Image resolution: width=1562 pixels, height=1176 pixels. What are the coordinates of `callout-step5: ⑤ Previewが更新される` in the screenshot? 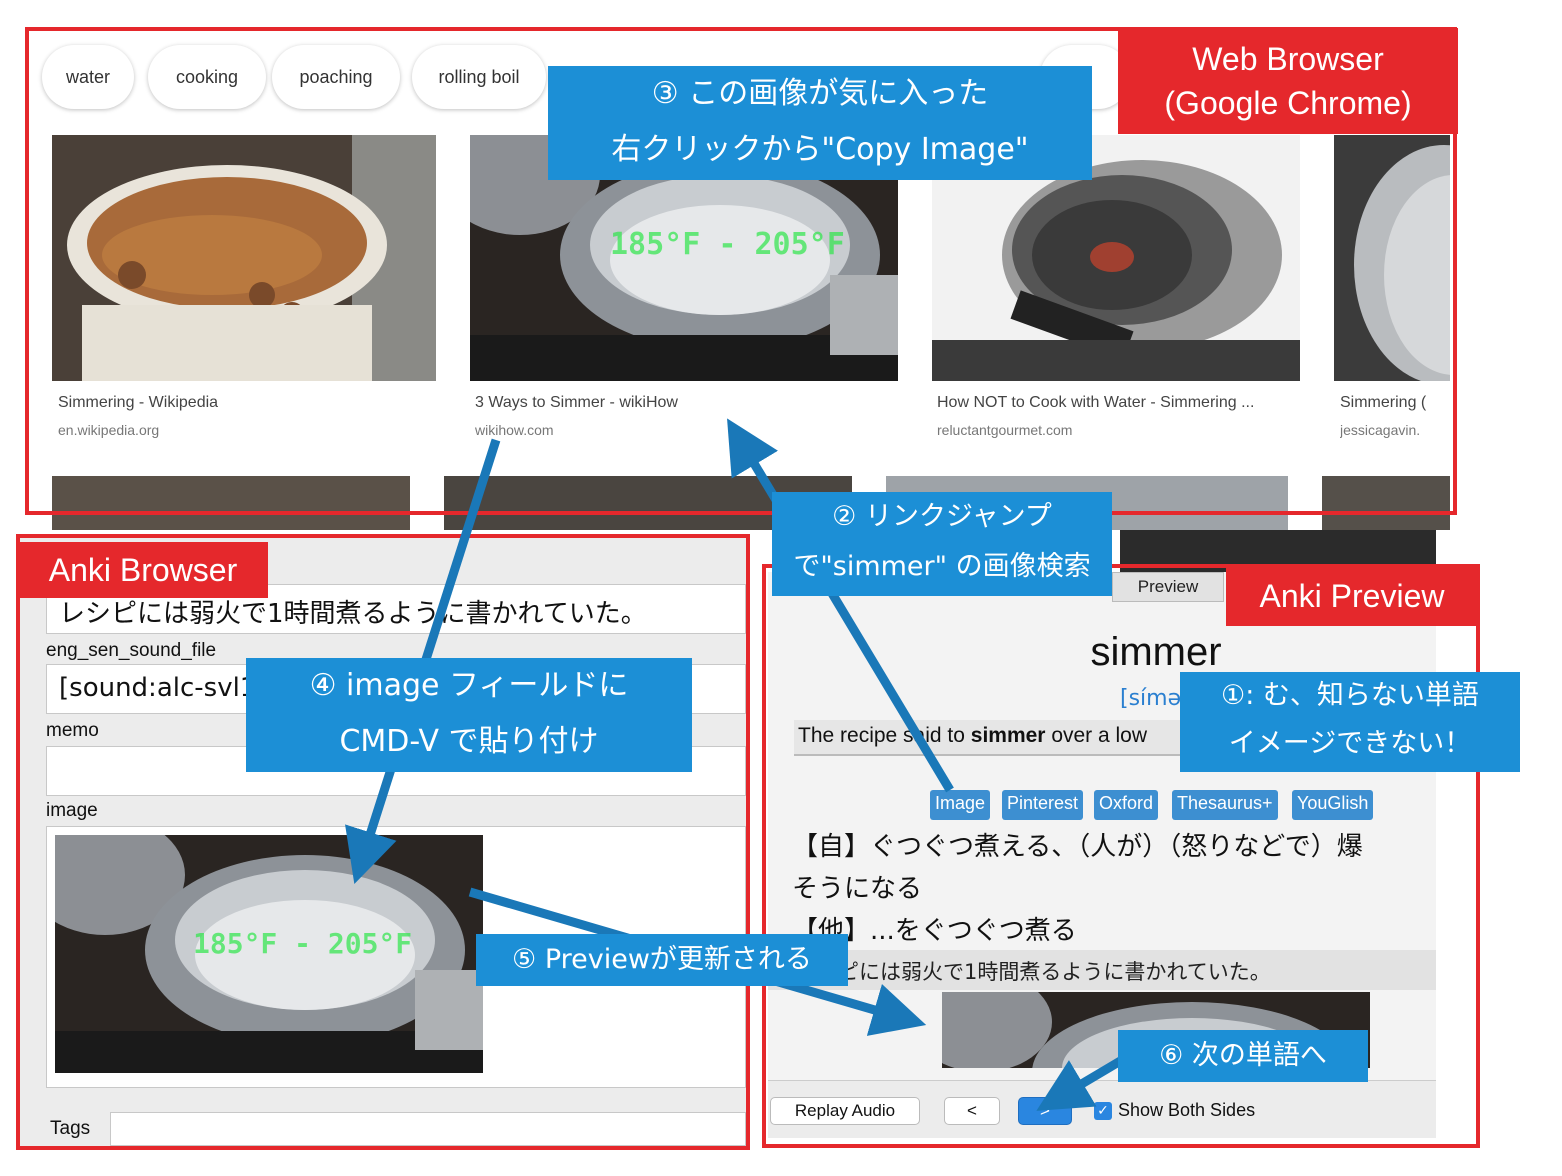 It's located at (662, 960).